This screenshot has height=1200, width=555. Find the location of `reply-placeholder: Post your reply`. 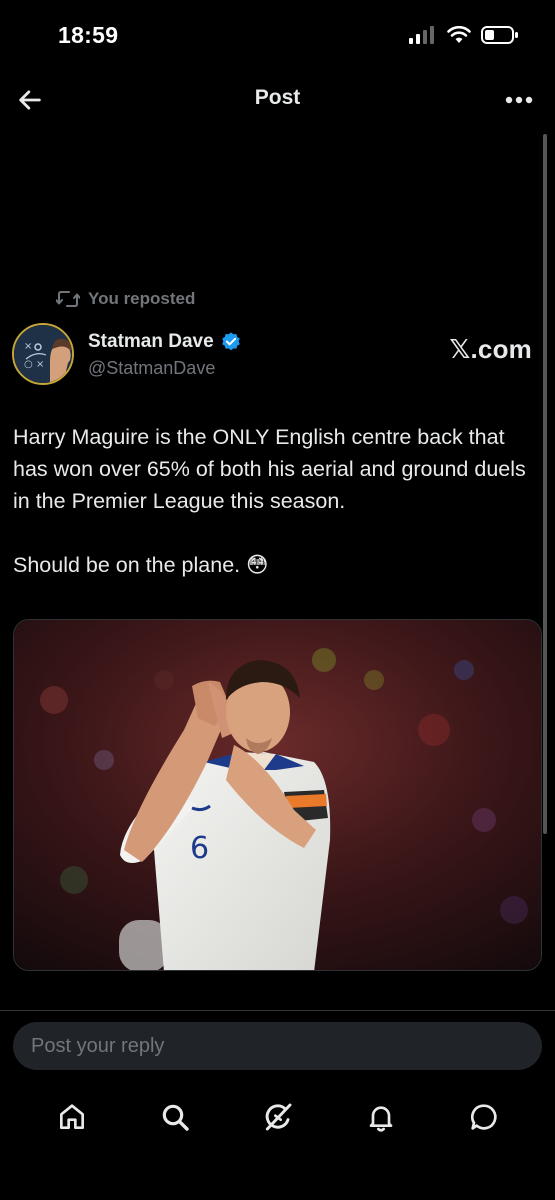

reply-placeholder: Post your reply is located at coordinates (98, 1046).